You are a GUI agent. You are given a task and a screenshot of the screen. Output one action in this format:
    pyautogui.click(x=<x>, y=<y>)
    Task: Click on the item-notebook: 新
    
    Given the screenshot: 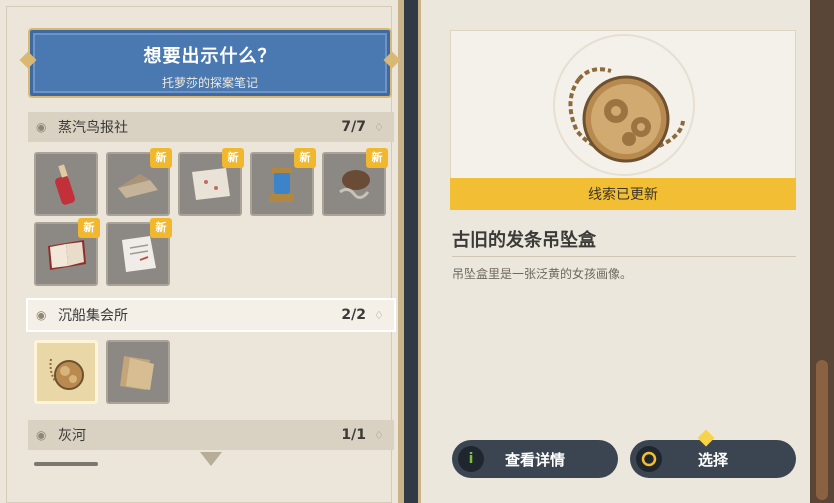 What is the action you would take?
    pyautogui.click(x=67, y=252)
    